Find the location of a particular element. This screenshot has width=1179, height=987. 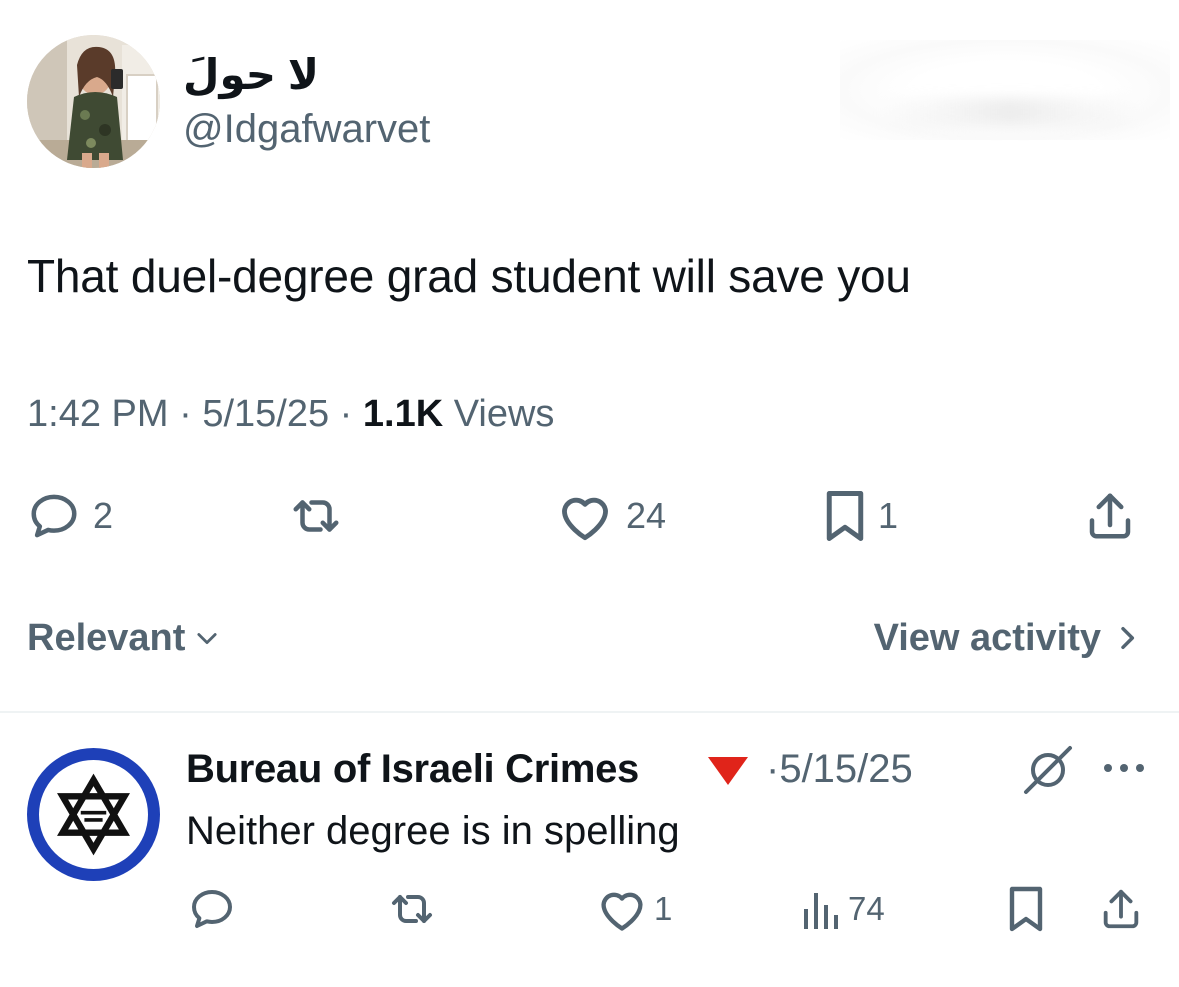

redaction-blur is located at coordinates (1005, 90).